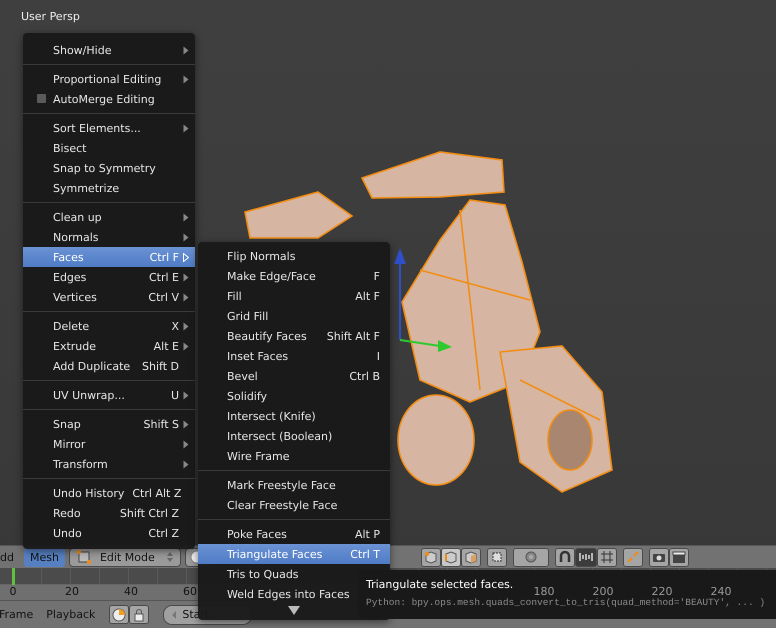  What do you see at coordinates (294, 396) in the screenshot?
I see `menu-item: Solidify` at bounding box center [294, 396].